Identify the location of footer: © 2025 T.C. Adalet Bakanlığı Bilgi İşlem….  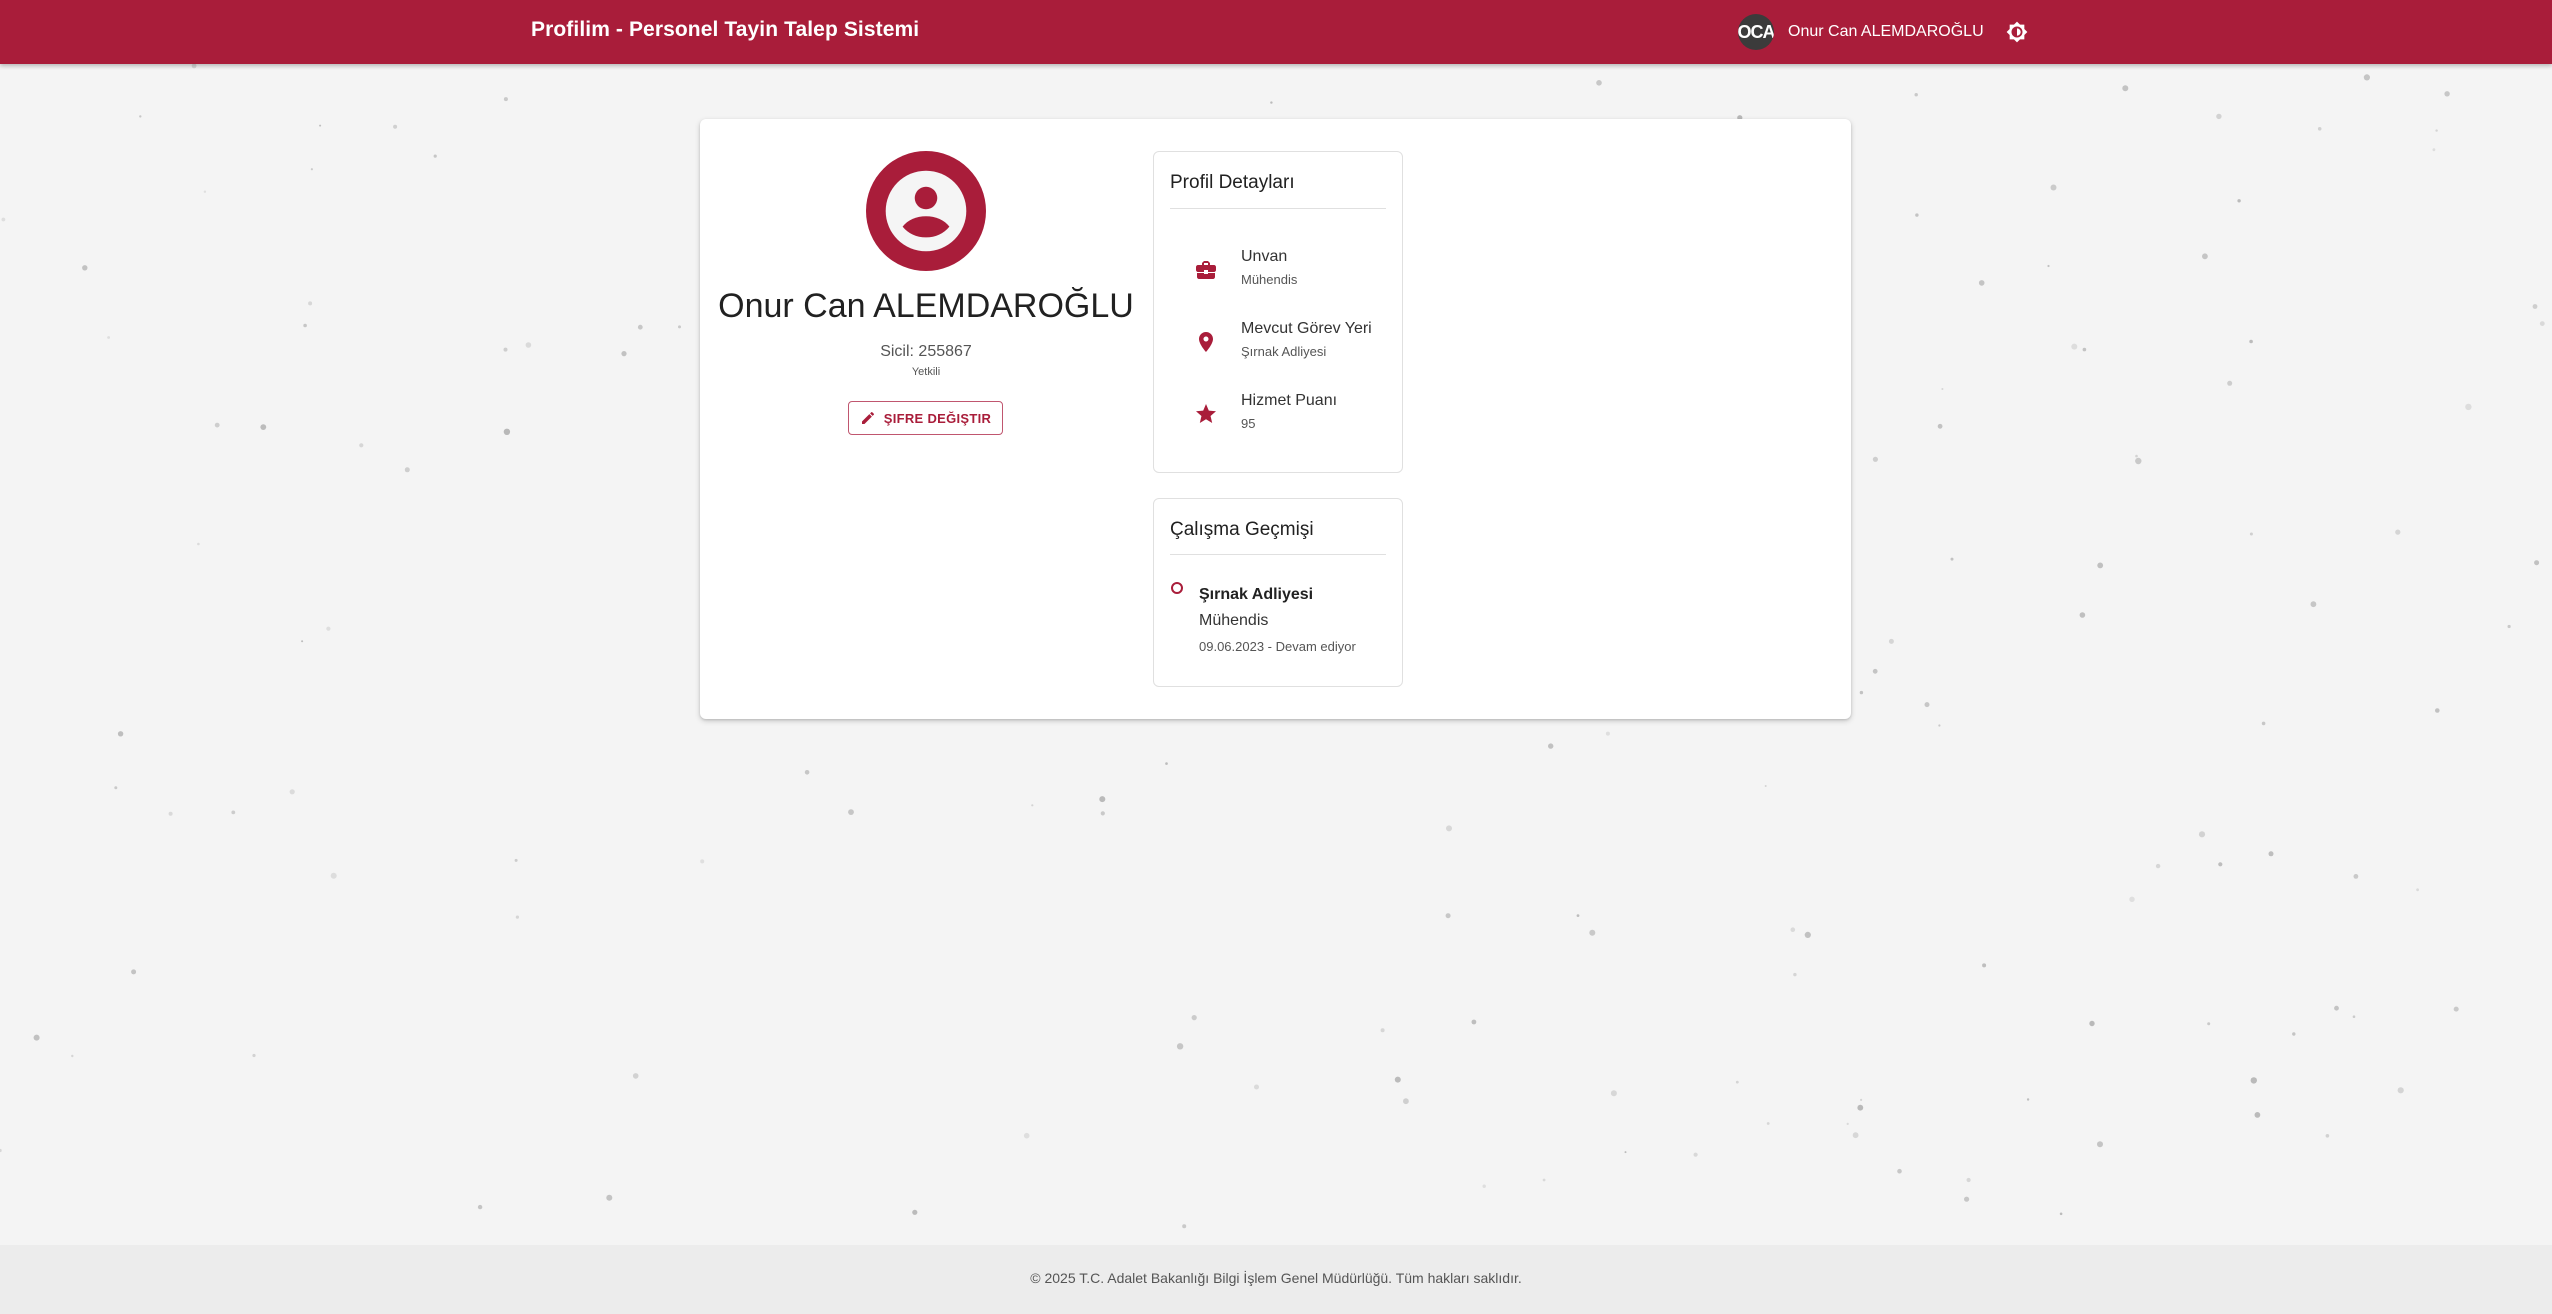
(1276, 1279).